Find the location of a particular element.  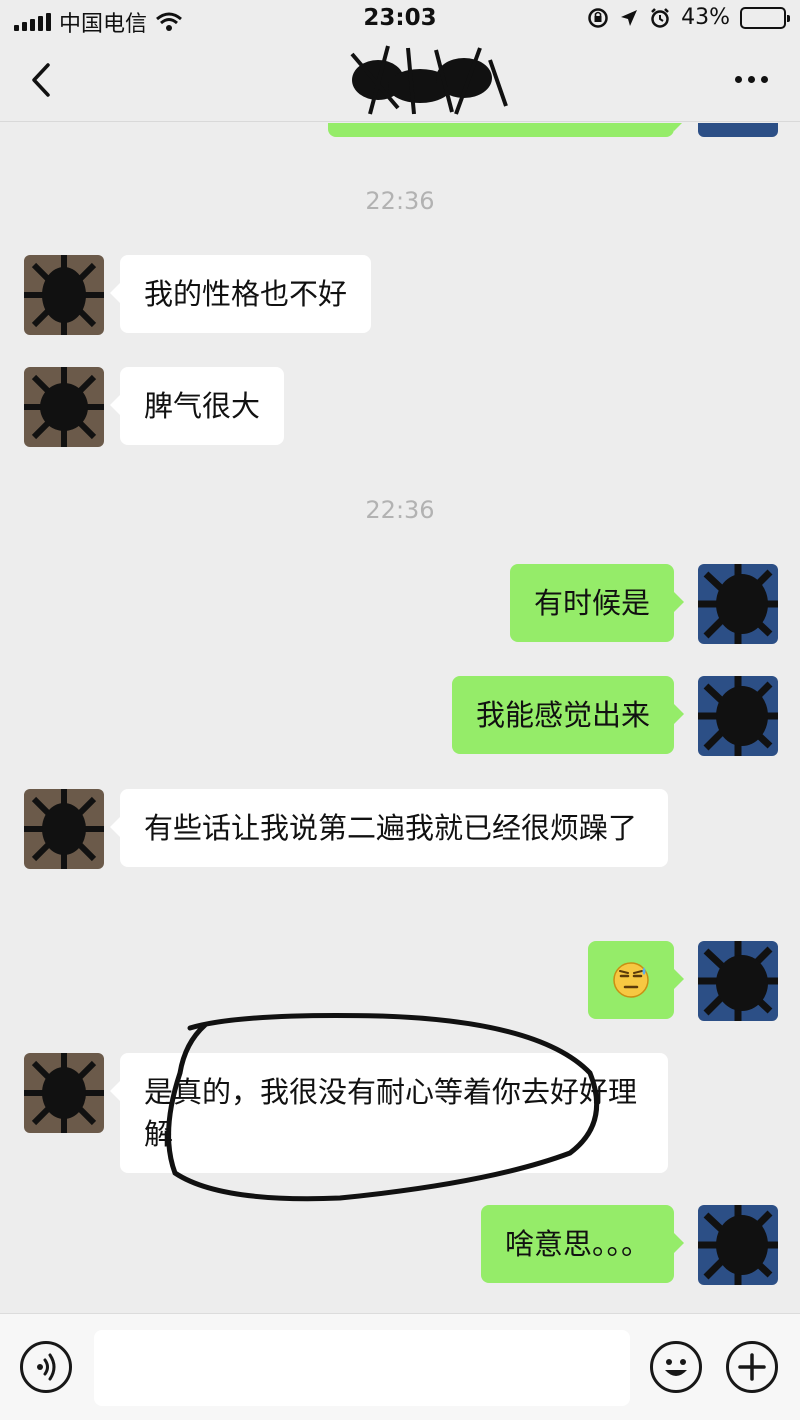

message-bubble-outgoing is located at coordinates (636, 980).